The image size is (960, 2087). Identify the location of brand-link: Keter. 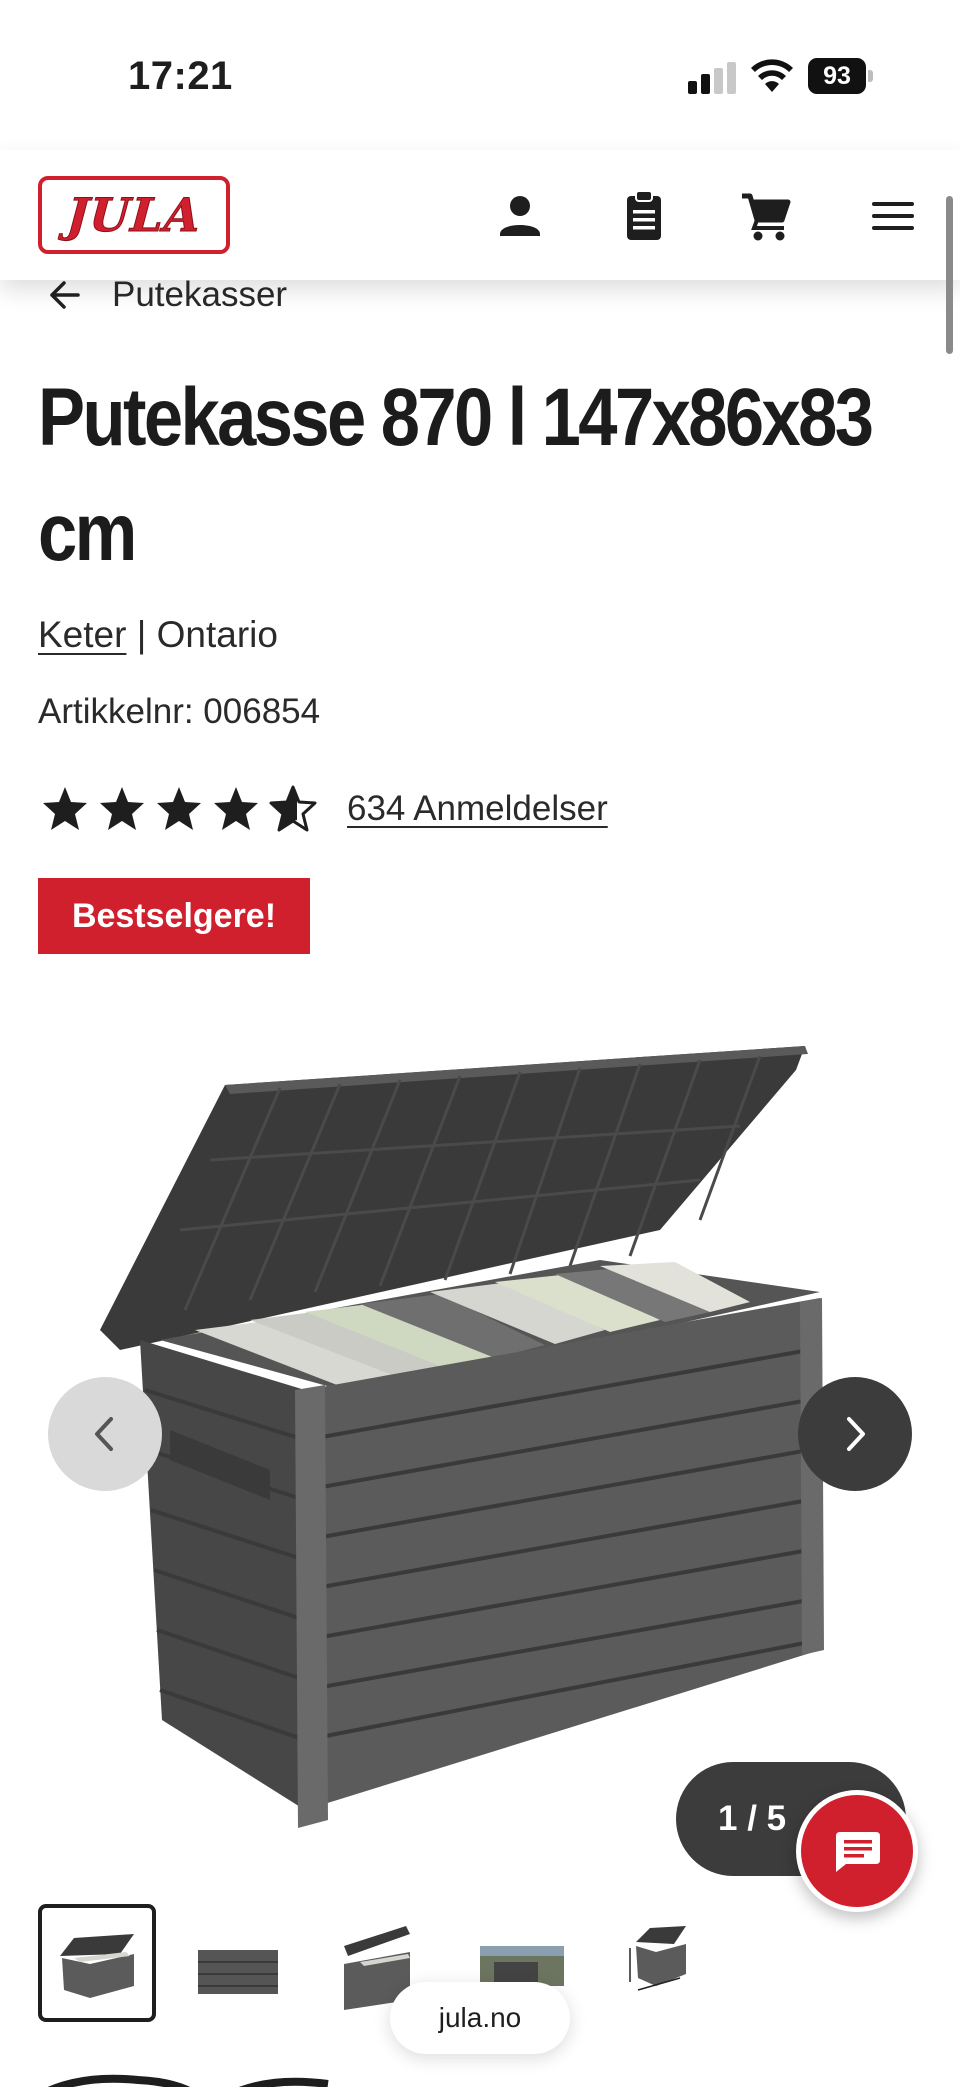
(82, 634).